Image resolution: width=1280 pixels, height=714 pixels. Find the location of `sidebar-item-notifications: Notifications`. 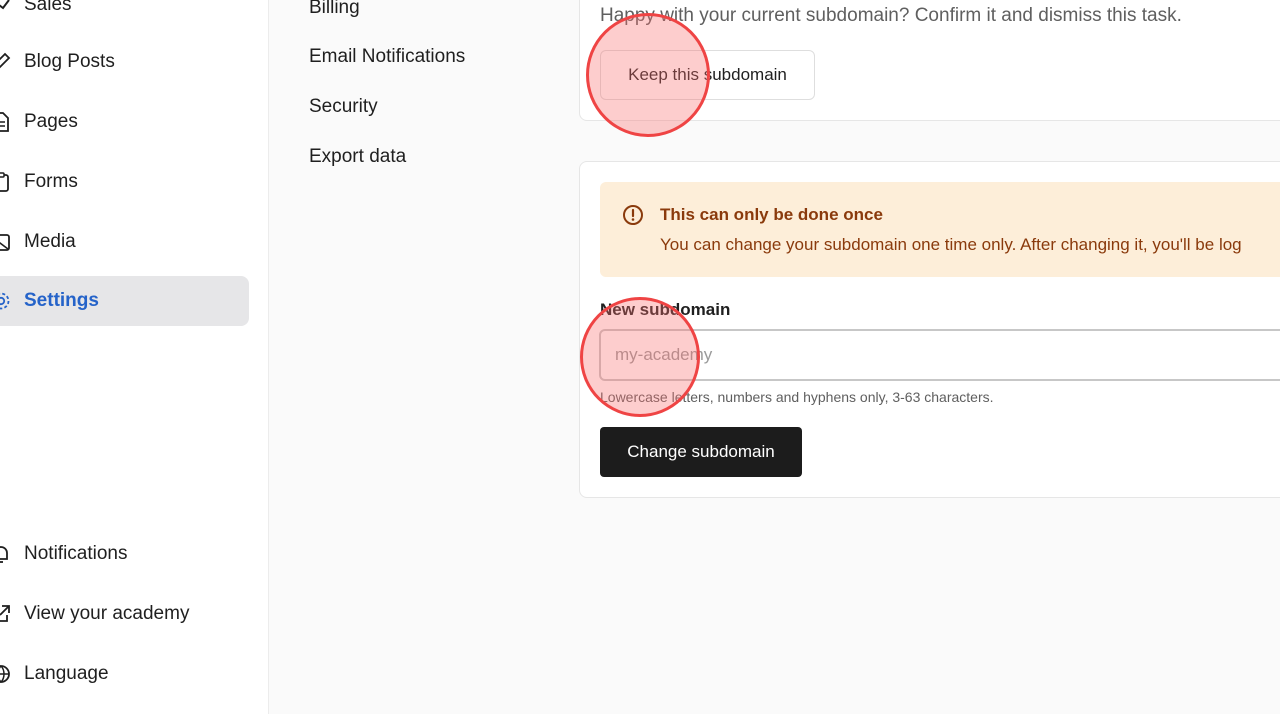

sidebar-item-notifications: Notifications is located at coordinates (124, 554).